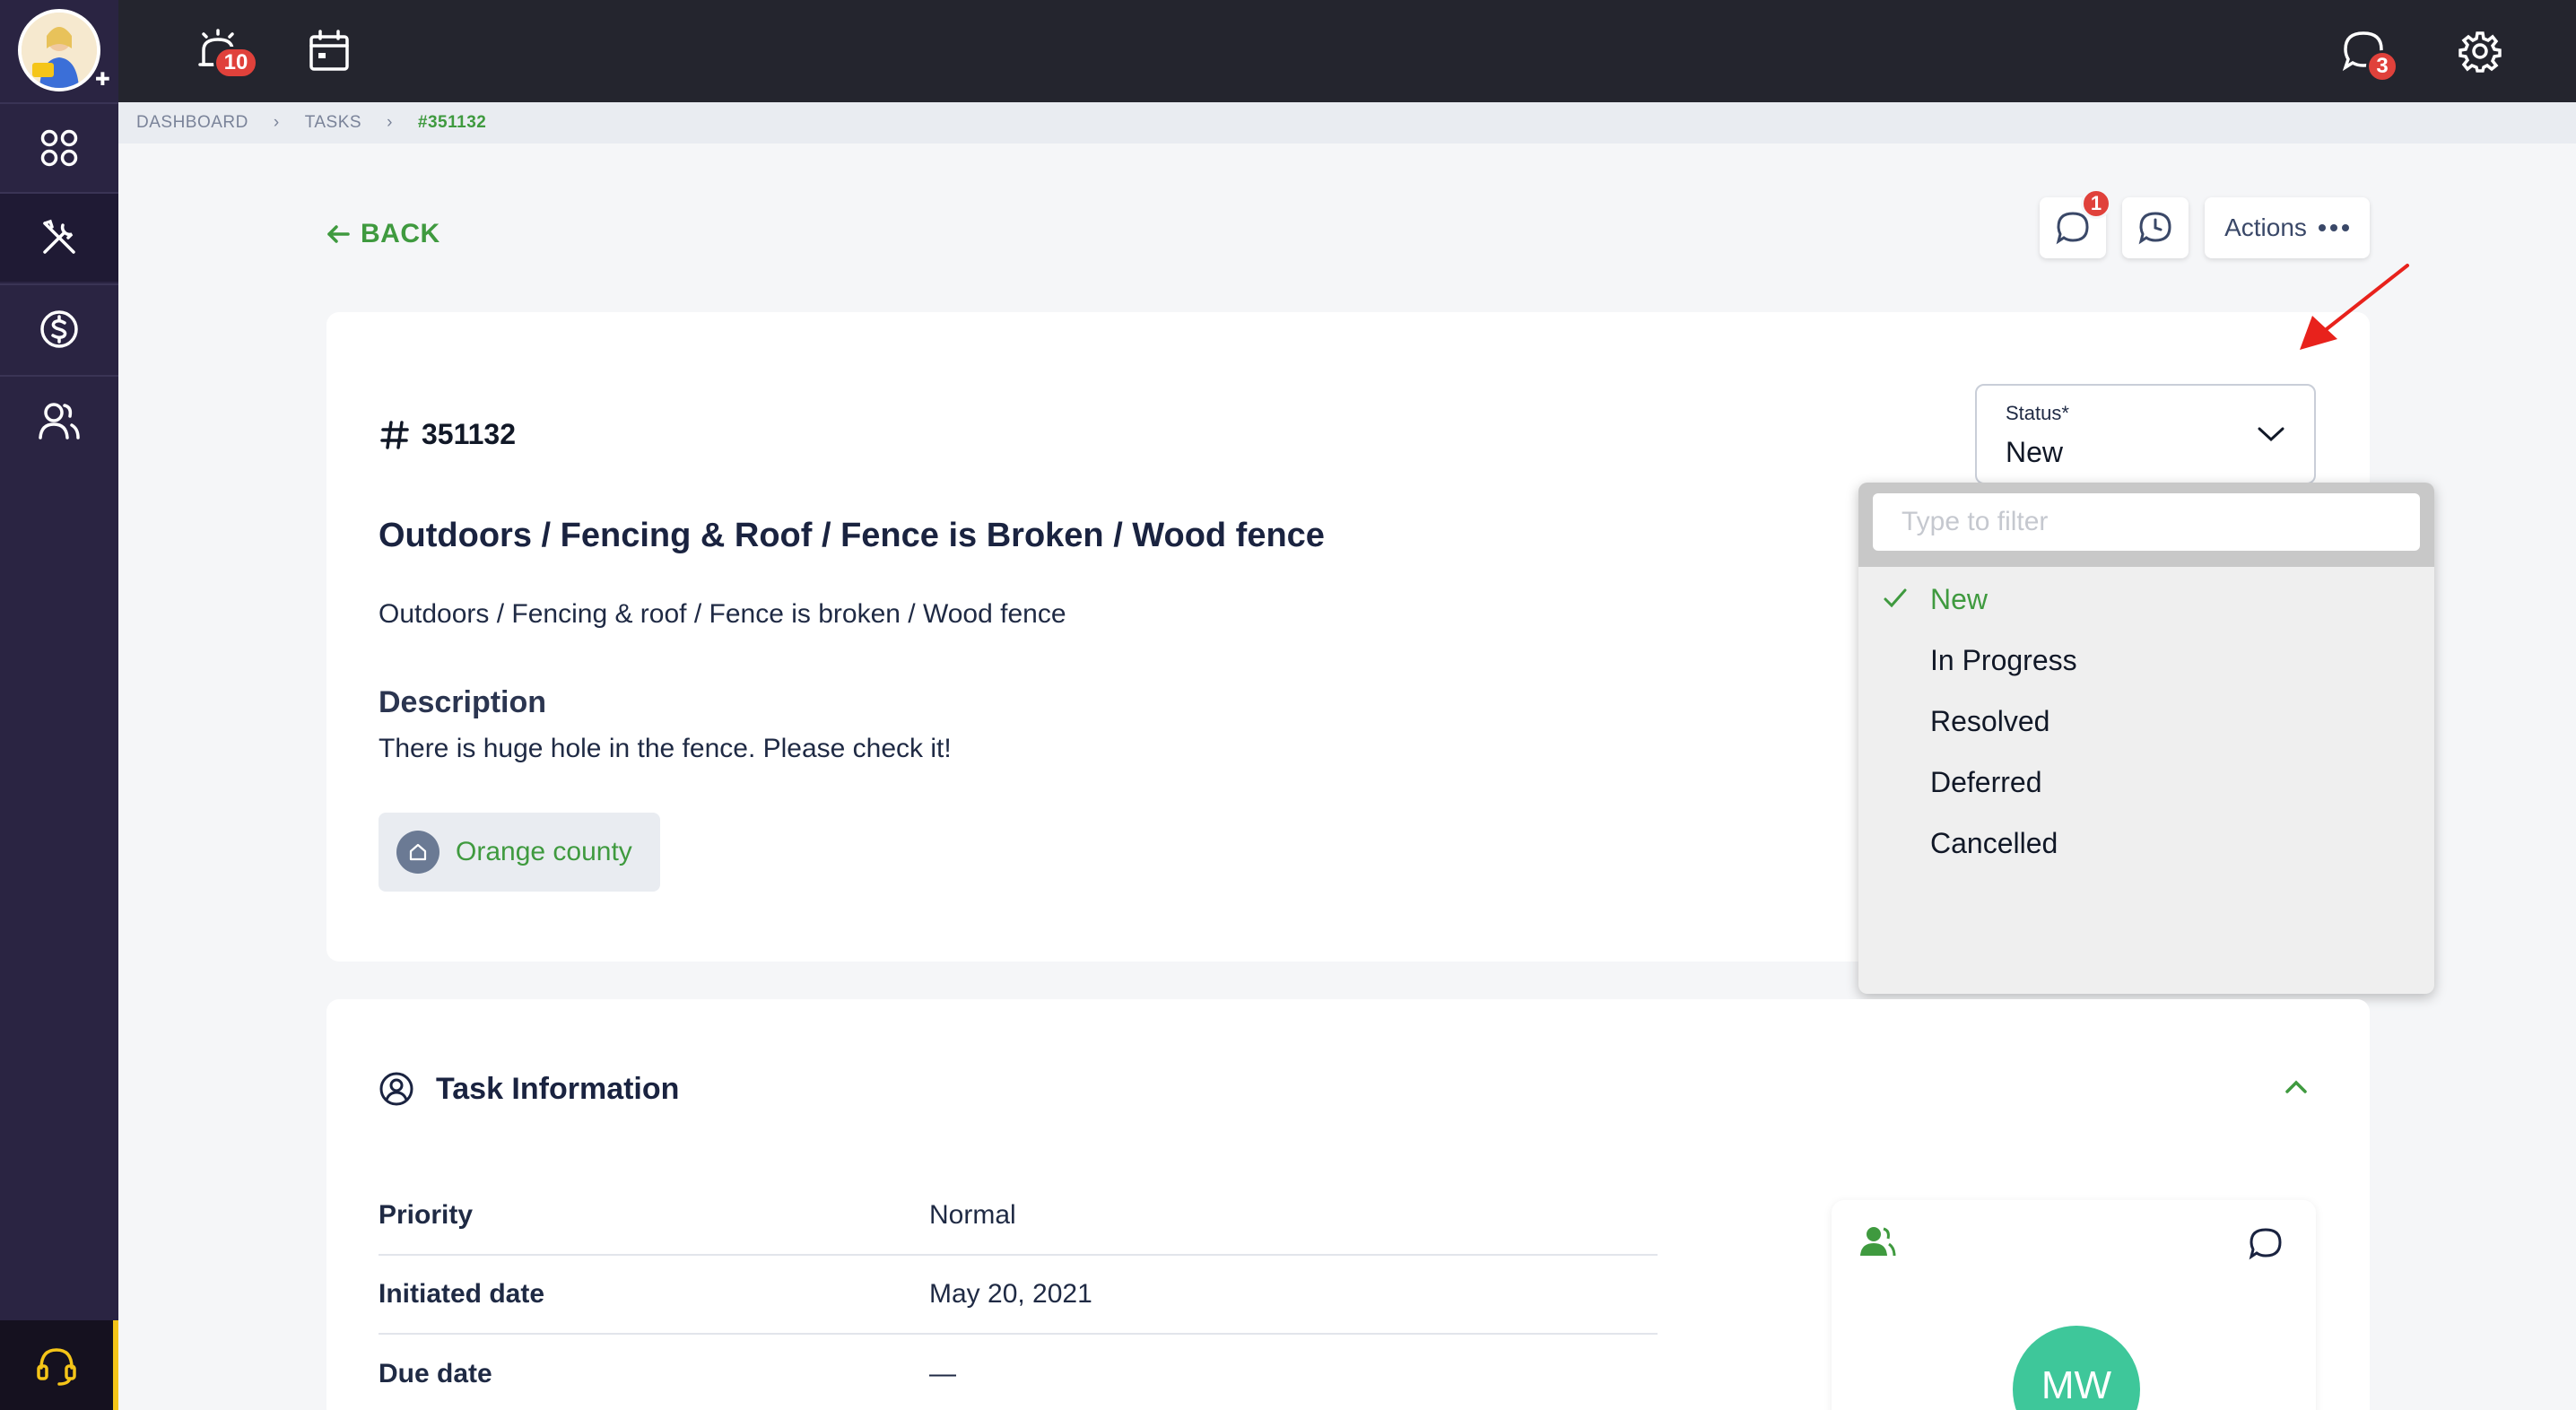 This screenshot has height=1410, width=2576. What do you see at coordinates (2146, 599) in the screenshot?
I see `status-option-new: New` at bounding box center [2146, 599].